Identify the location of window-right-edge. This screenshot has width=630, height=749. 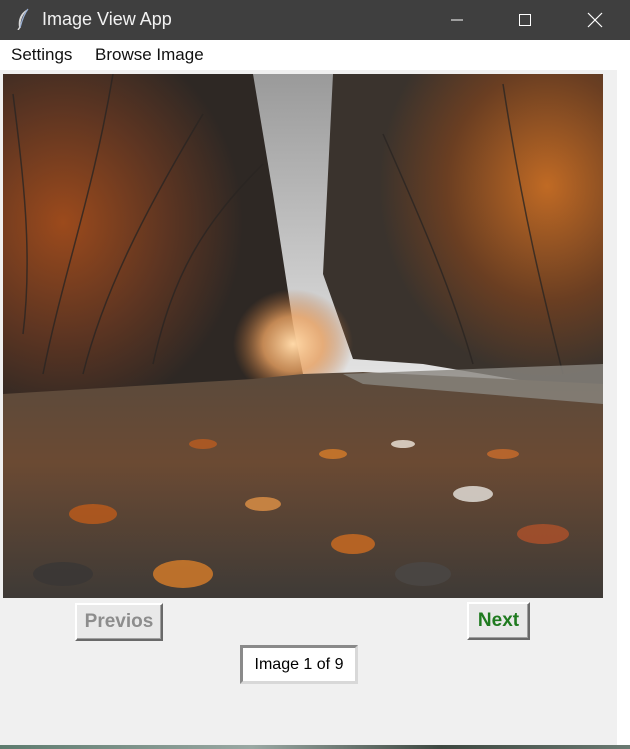
(623, 409).